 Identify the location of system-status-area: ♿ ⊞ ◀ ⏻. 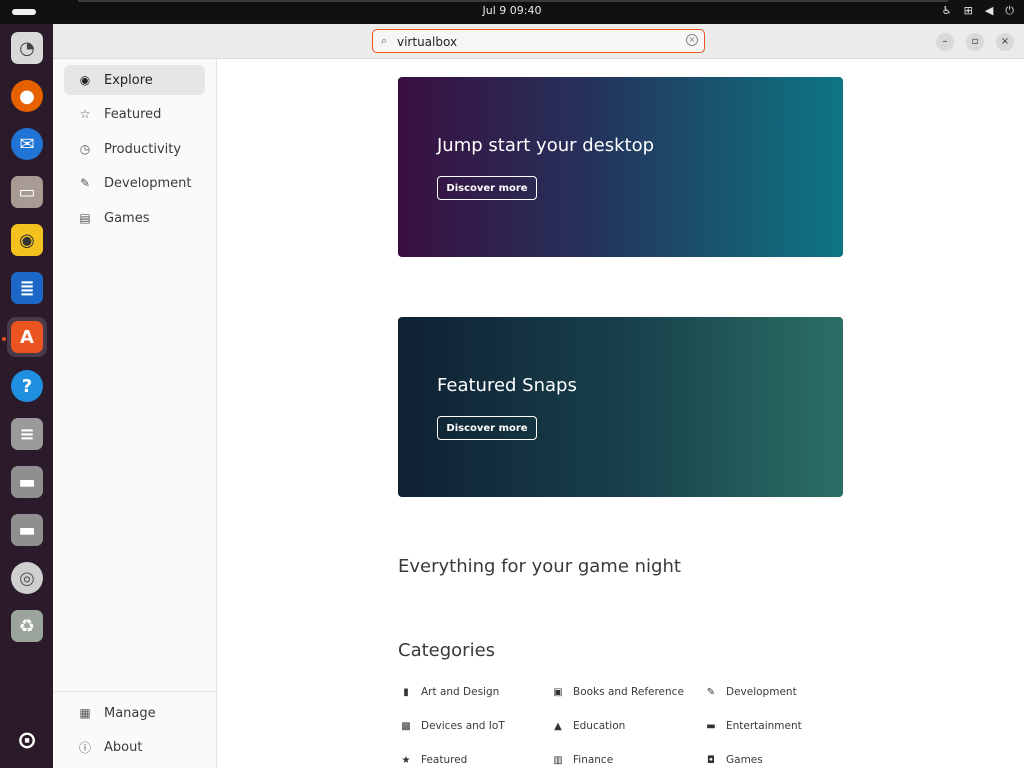
(978, 11).